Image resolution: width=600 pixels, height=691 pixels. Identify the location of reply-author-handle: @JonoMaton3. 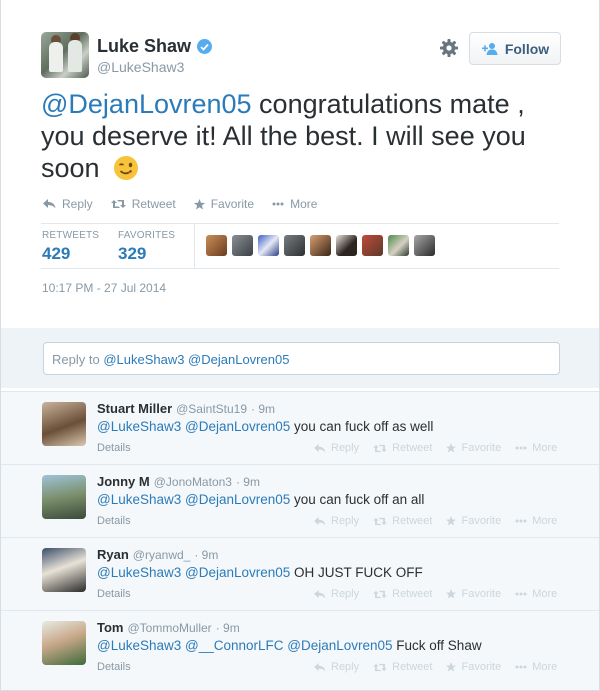
(193, 482).